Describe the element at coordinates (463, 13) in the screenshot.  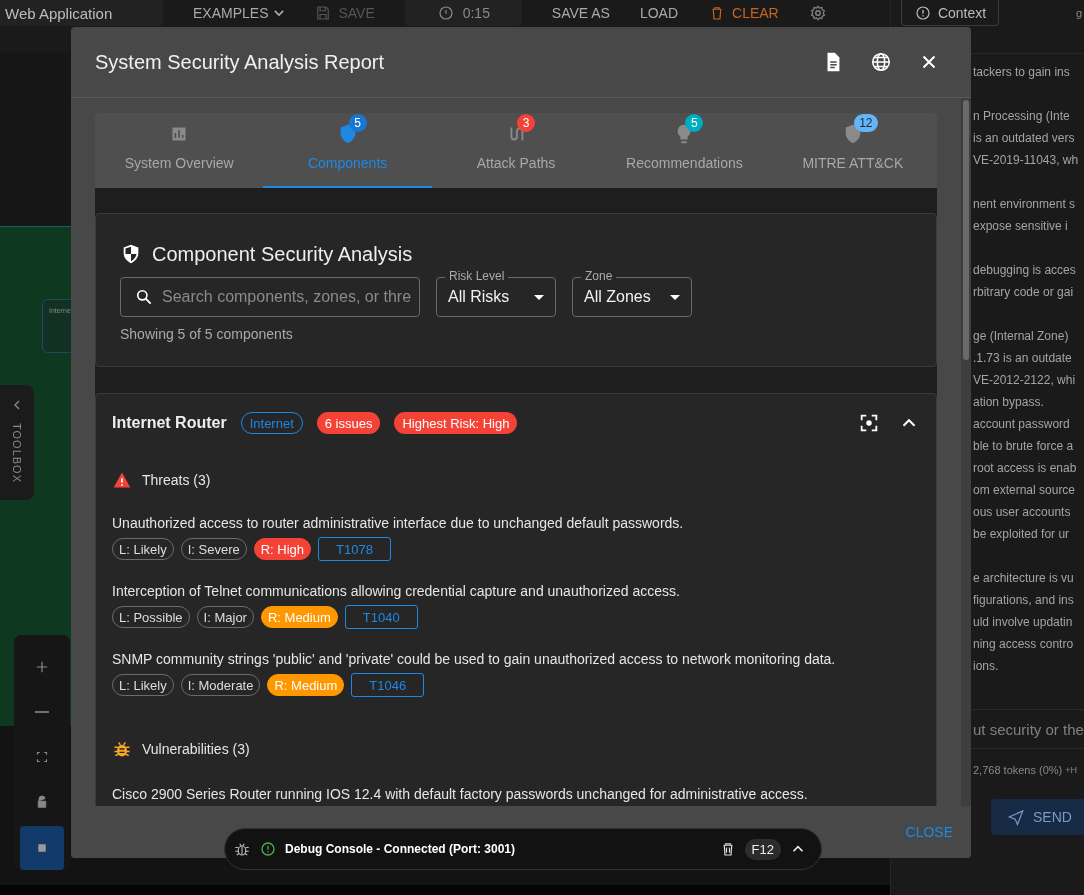
I see `timer: 0:15` at that location.